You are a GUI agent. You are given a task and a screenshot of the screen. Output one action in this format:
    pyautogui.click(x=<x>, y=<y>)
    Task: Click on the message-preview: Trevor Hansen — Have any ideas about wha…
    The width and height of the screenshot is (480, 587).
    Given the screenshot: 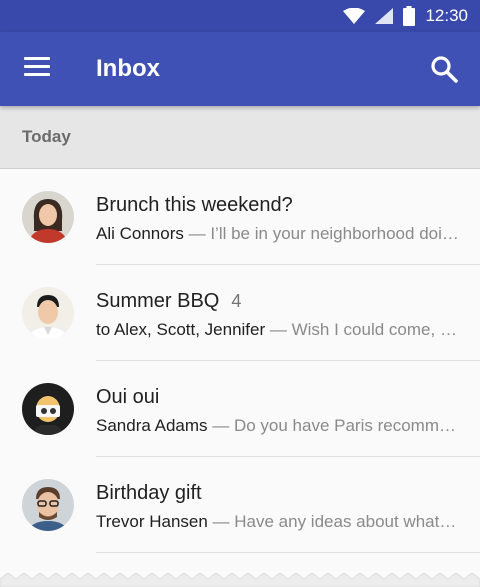 What is the action you would take?
    pyautogui.click(x=278, y=522)
    